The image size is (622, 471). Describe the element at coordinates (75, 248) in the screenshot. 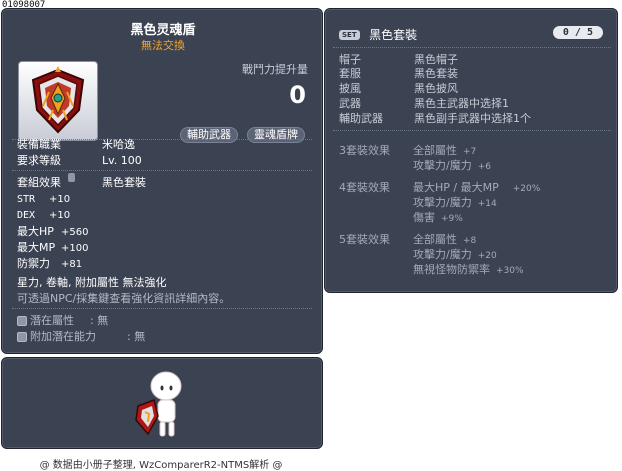

I see `stat-value: +100` at that location.